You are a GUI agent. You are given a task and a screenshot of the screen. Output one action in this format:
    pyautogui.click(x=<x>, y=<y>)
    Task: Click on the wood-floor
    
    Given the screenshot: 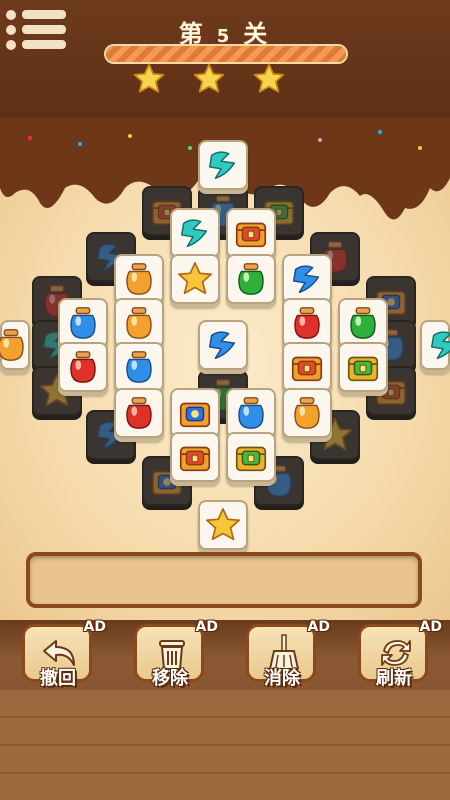 What is the action you would take?
    pyautogui.click(x=225, y=745)
    